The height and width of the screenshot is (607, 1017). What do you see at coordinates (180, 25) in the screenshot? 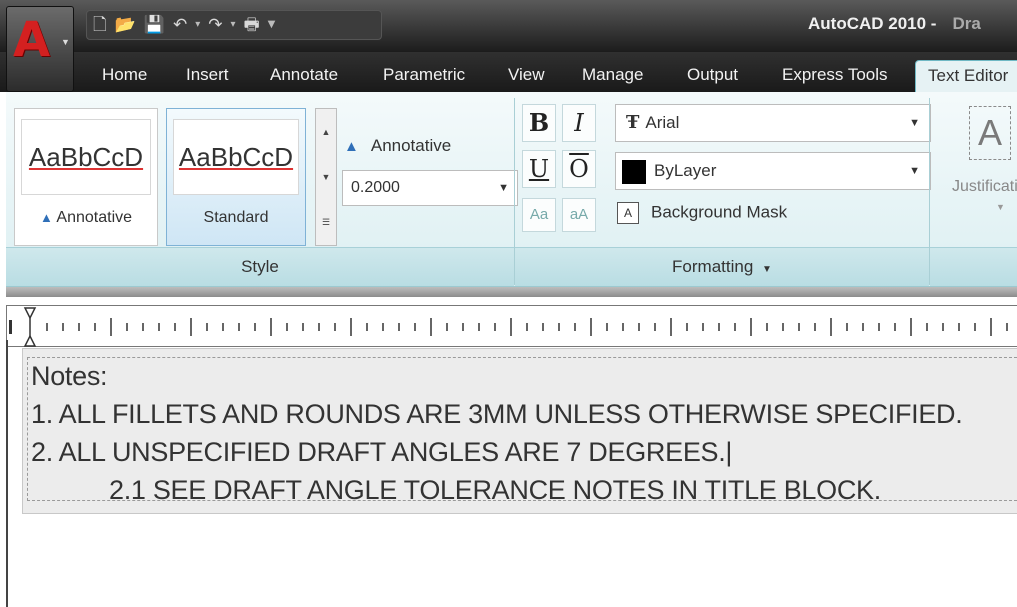
I see `undo-icon: ↶` at bounding box center [180, 25].